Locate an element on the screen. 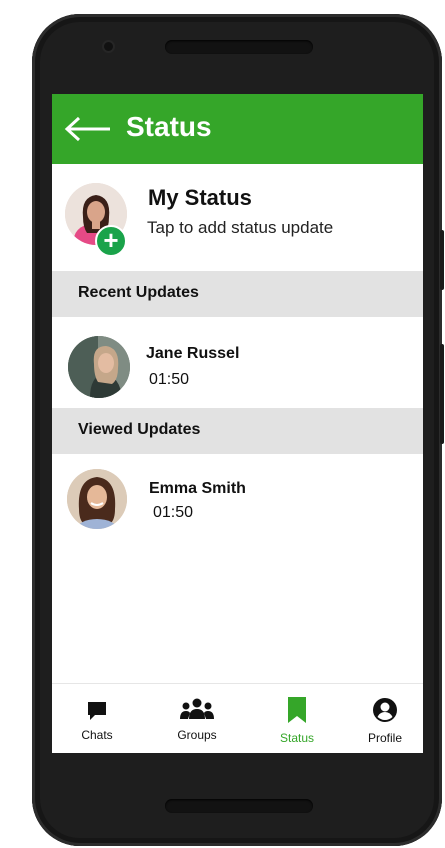  bottom-speaker is located at coordinates (239, 806).